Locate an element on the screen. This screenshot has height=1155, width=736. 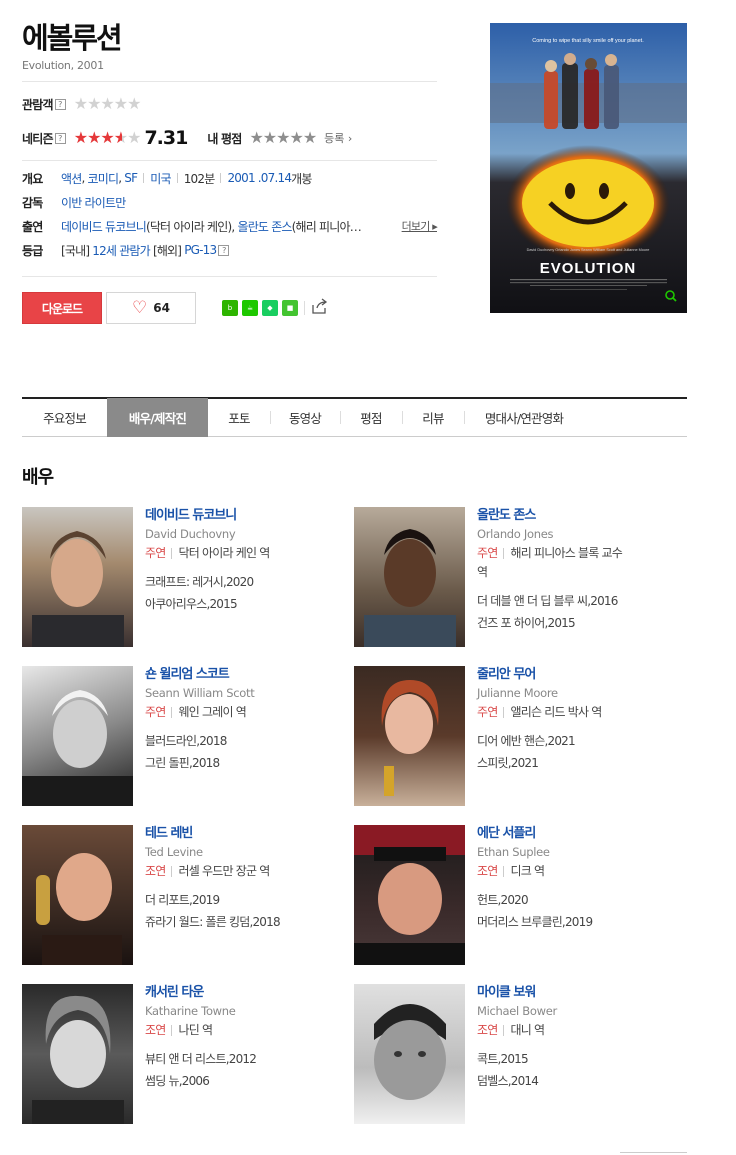
work-link: 디어 에반 핸슨,2021 is located at coordinates (577, 741).